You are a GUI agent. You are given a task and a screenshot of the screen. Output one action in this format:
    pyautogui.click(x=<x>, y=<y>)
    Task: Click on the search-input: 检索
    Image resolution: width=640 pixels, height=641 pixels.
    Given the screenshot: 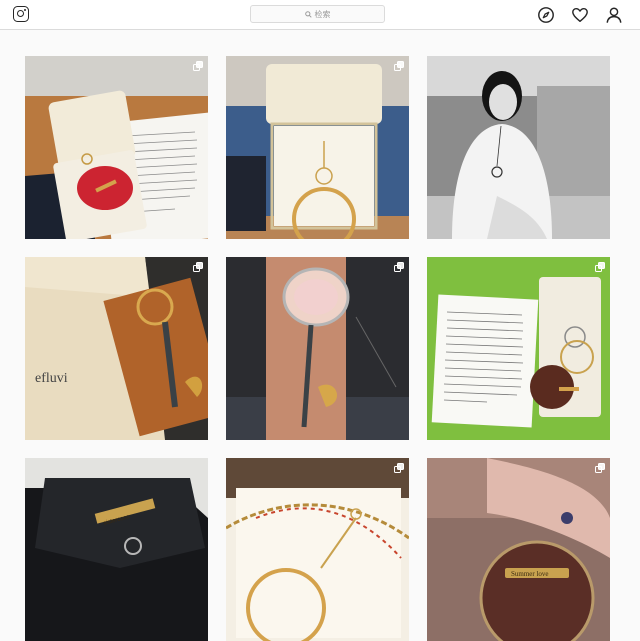 What is the action you would take?
    pyautogui.click(x=317, y=14)
    